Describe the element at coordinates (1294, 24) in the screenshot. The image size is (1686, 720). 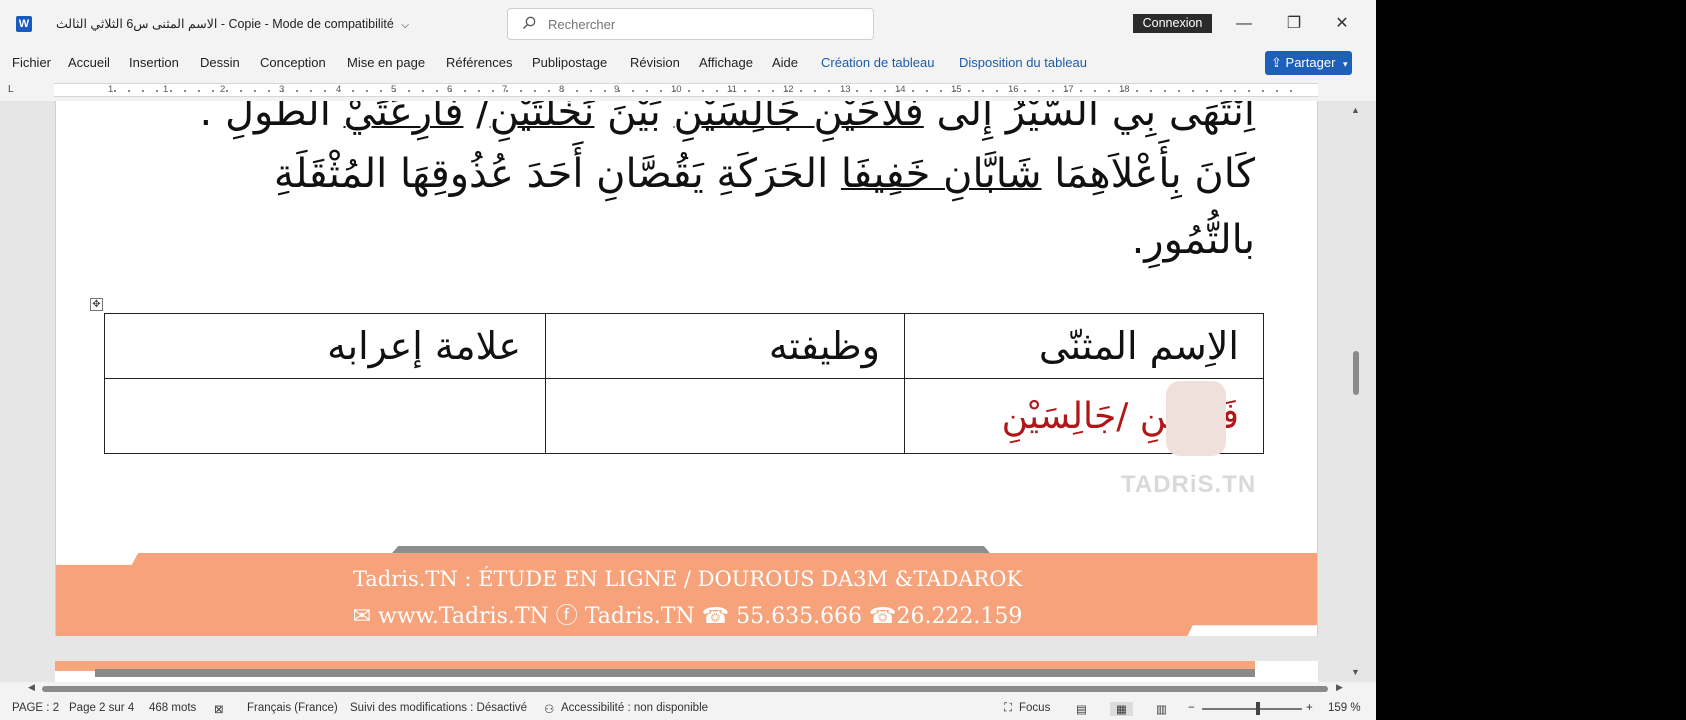
I see `restore-button: ❐` at that location.